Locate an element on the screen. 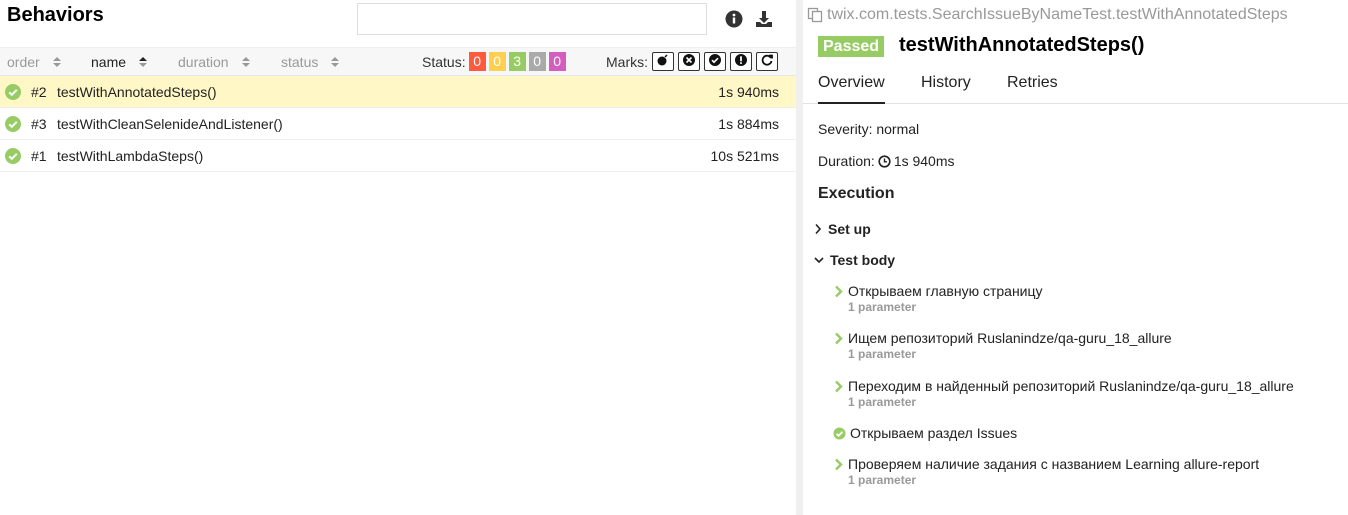 Image resolution: width=1348 pixels, height=515 pixels. duration-info: Duration: 1s 940ms is located at coordinates (886, 161).